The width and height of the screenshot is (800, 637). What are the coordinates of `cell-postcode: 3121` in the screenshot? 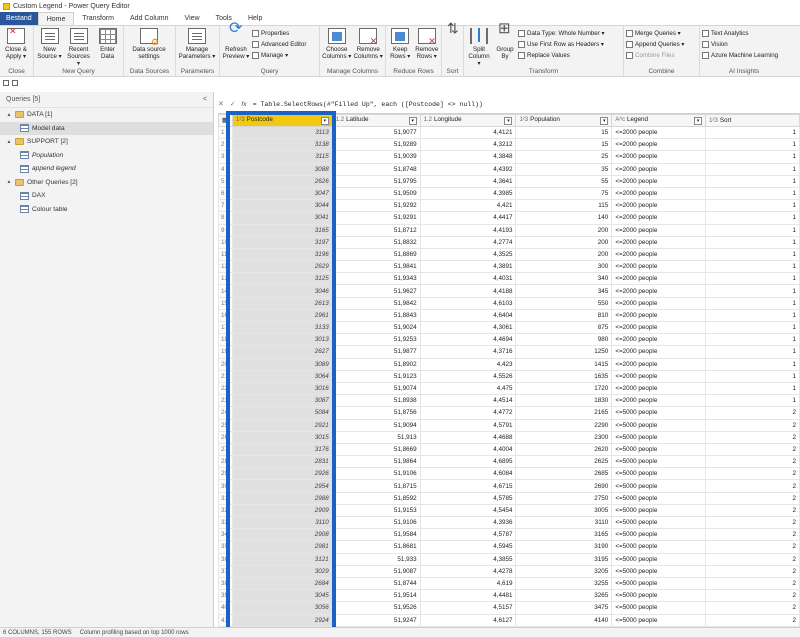 It's located at (282, 559).